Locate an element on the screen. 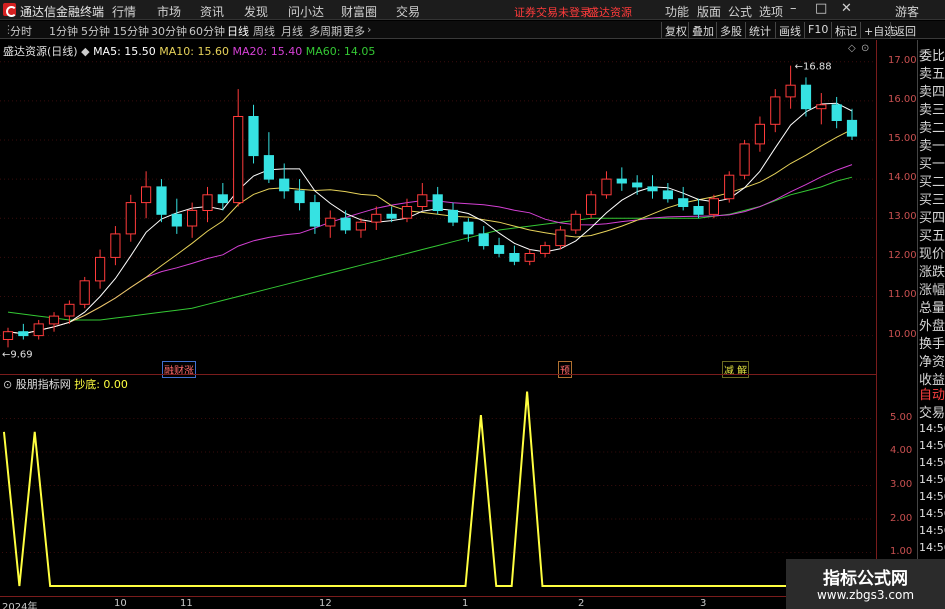 The image size is (945, 609). side-tab: 卖三 is located at coordinates (932, 108).